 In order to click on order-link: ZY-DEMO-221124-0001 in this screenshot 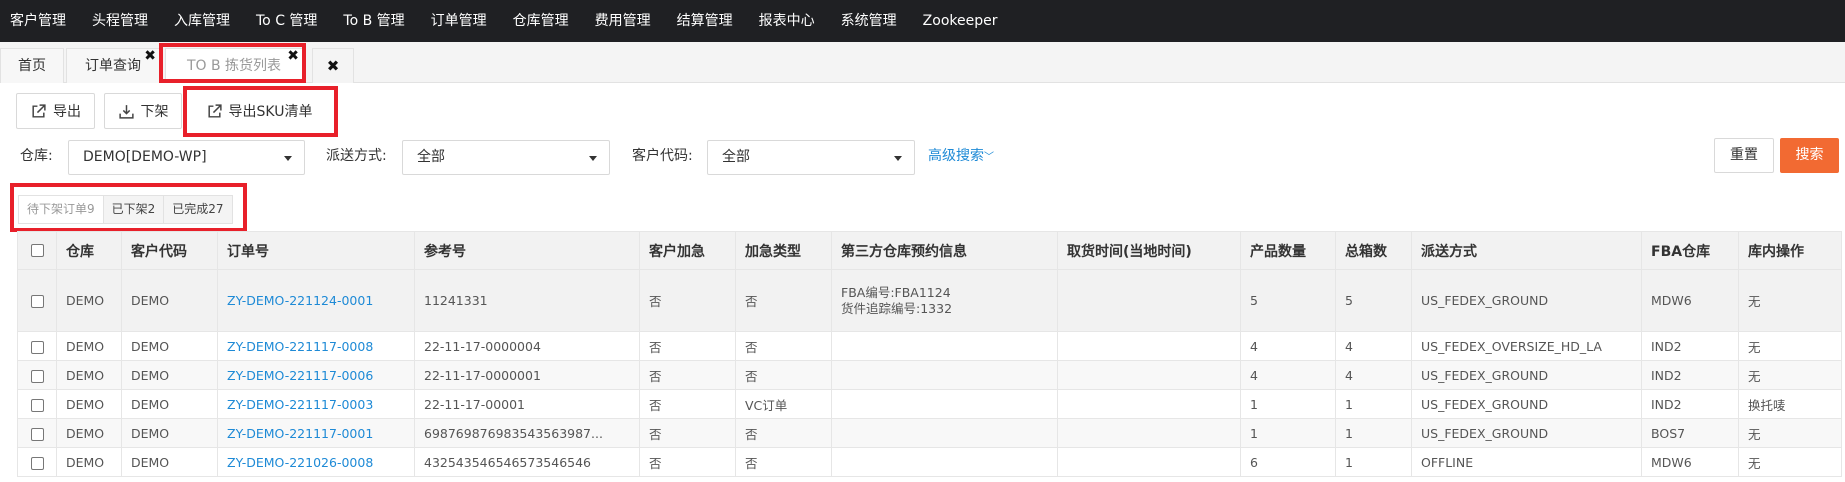, I will do `click(300, 300)`.